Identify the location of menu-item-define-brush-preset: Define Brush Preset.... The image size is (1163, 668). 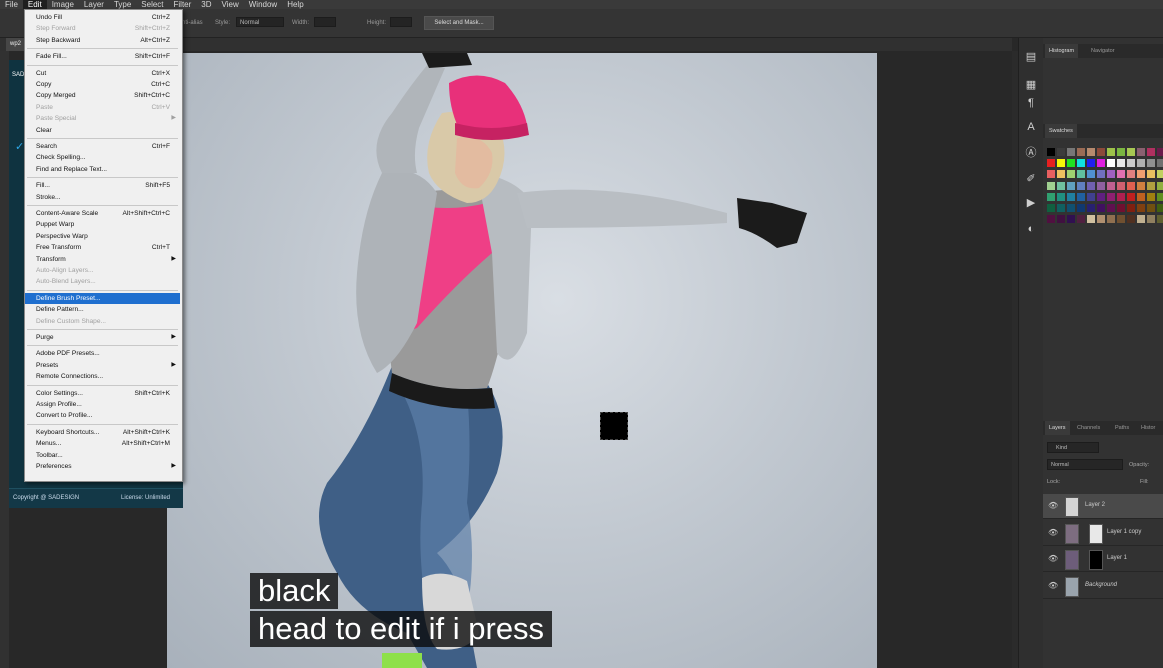
(102, 298).